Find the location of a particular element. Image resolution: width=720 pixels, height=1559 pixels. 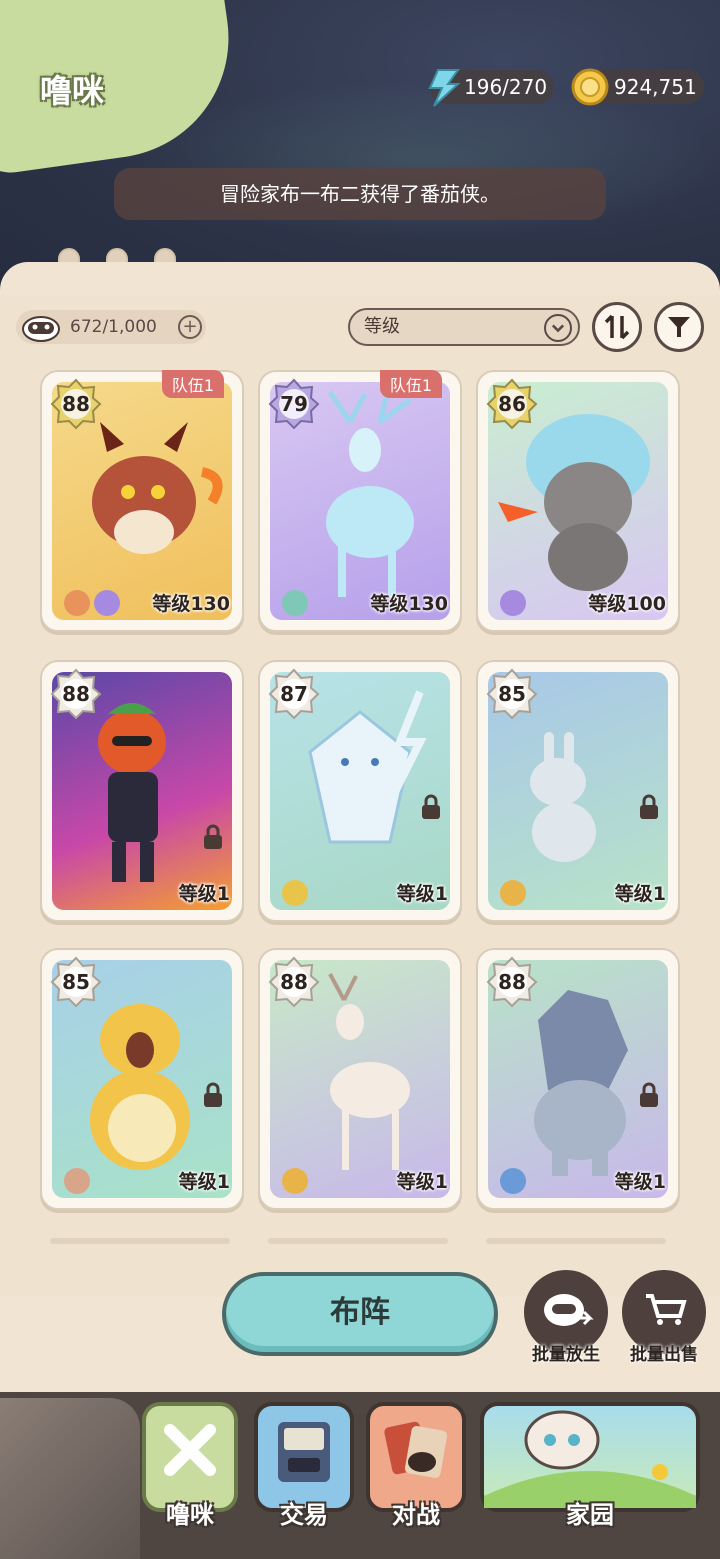

collection-count-value: 672/1,000 is located at coordinates (113, 327).